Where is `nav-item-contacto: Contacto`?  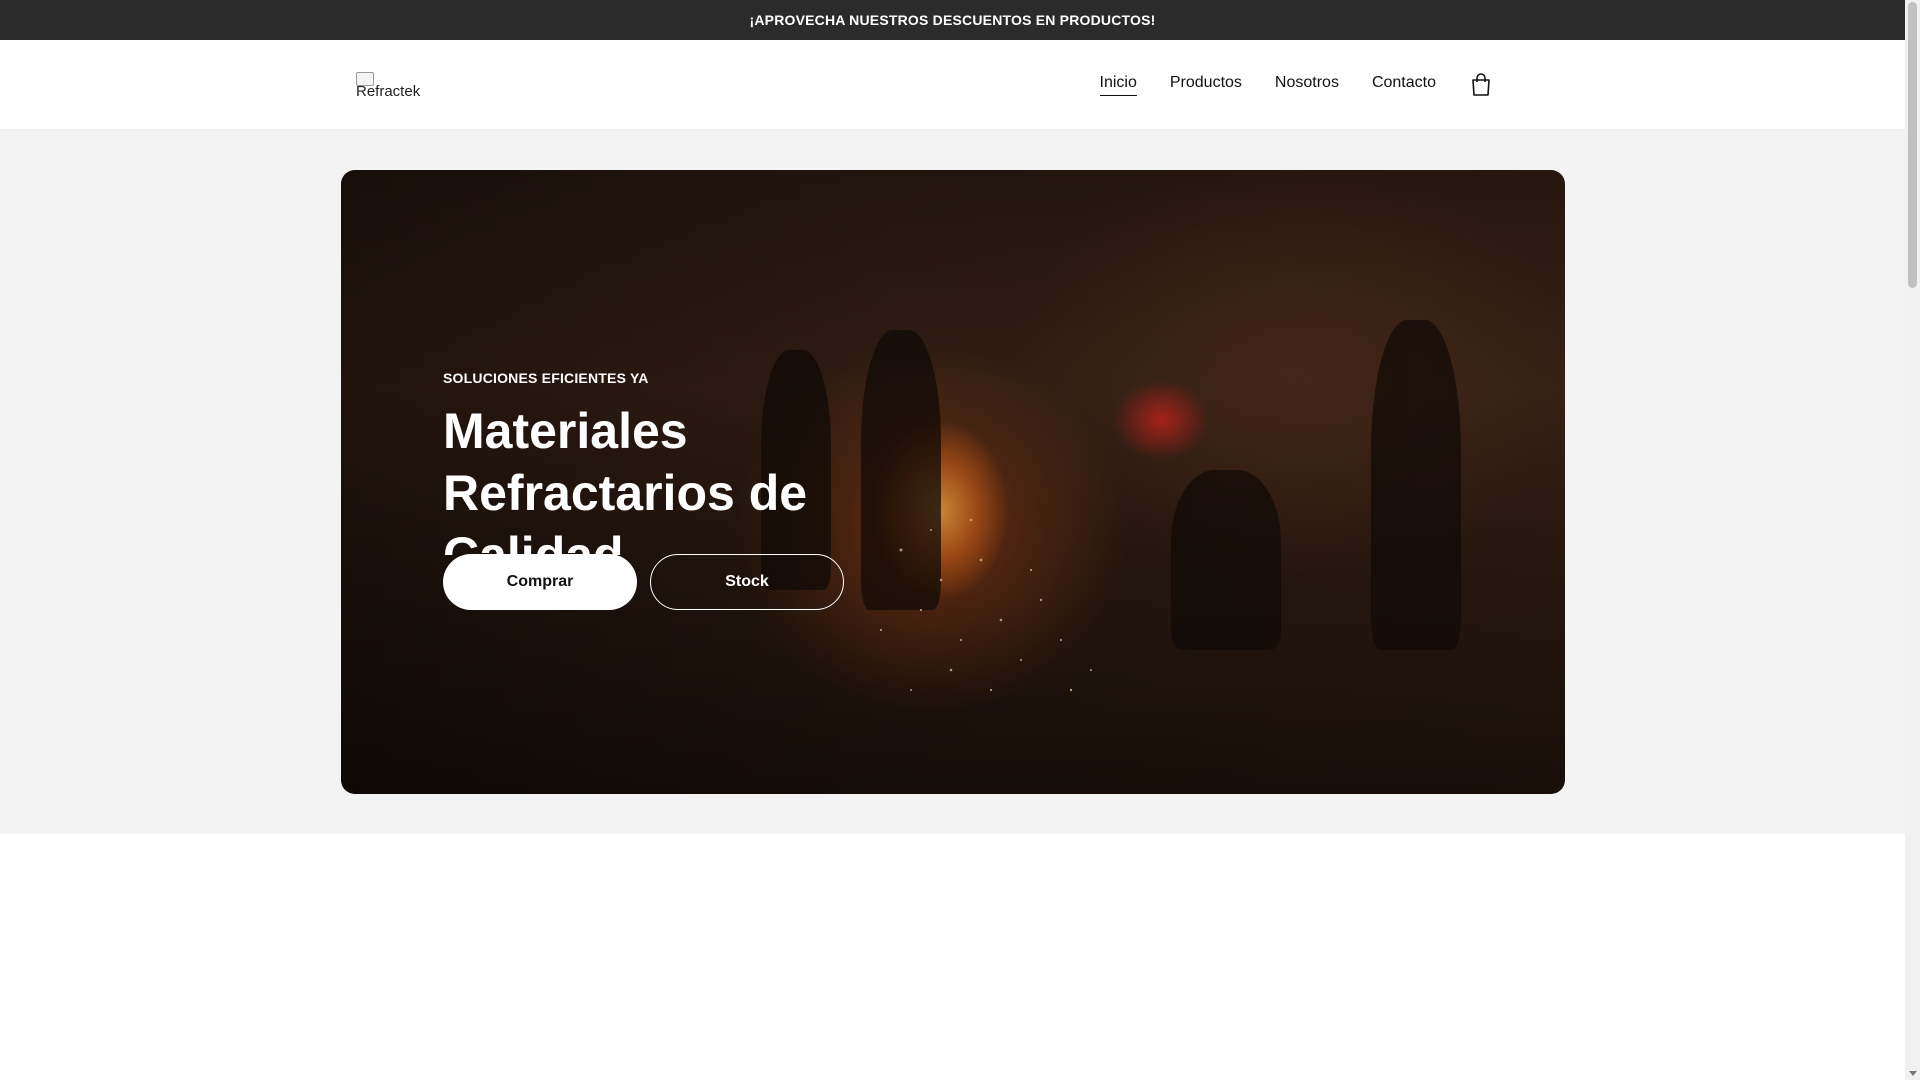
nav-item-contacto: Contacto is located at coordinates (1404, 84).